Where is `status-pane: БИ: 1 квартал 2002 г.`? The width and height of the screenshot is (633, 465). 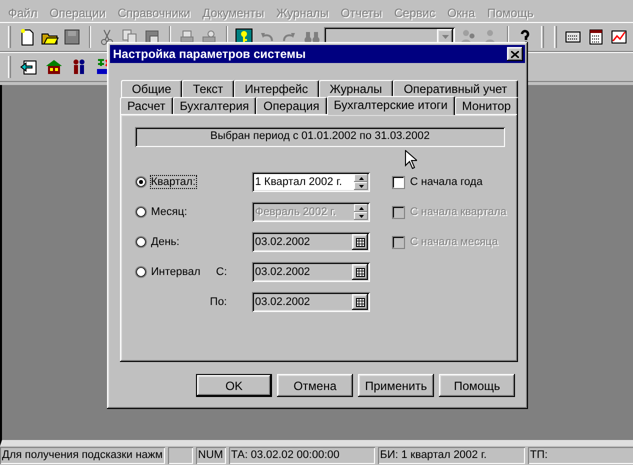 status-pane: БИ: 1 квартал 2002 г. is located at coordinates (451, 455).